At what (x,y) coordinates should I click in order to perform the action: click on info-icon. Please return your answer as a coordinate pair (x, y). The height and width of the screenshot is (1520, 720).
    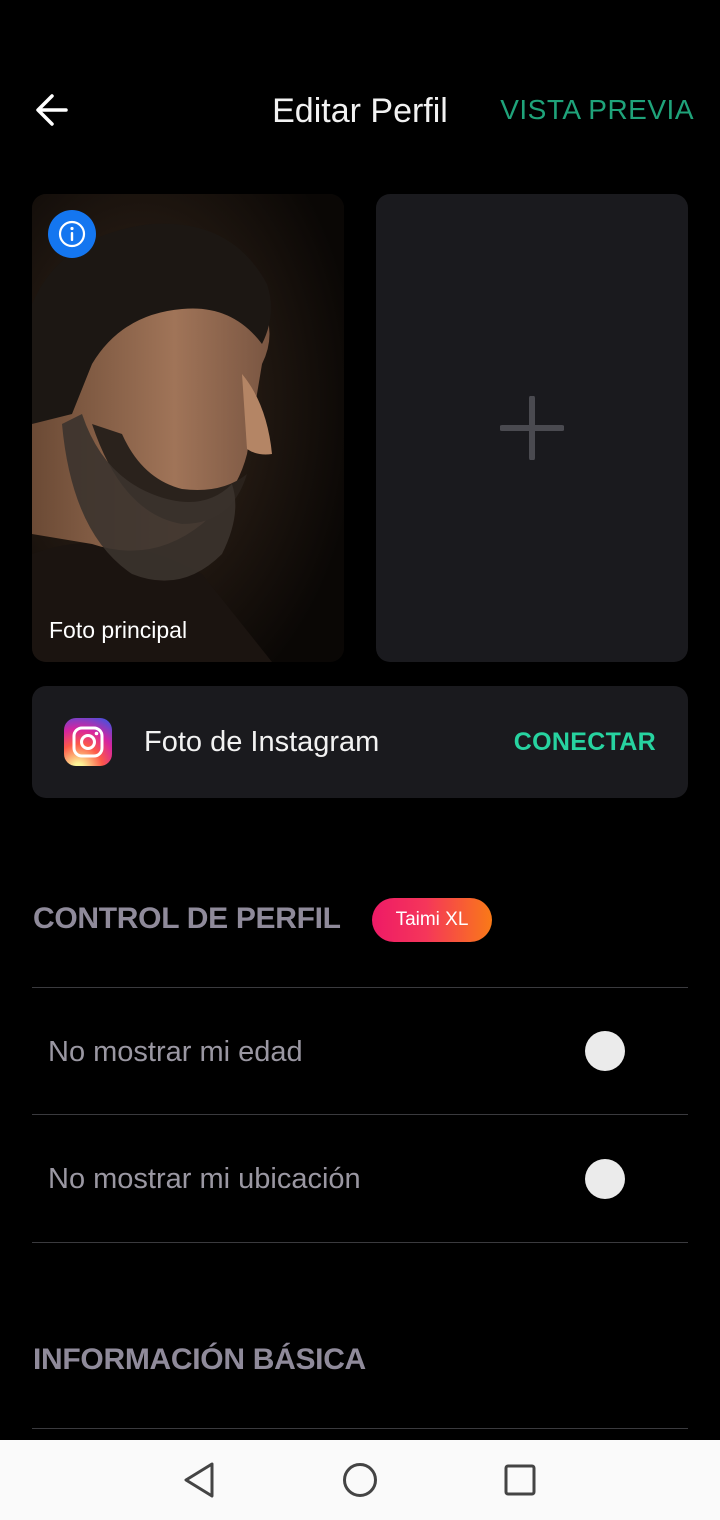
    Looking at the image, I should click on (72, 234).